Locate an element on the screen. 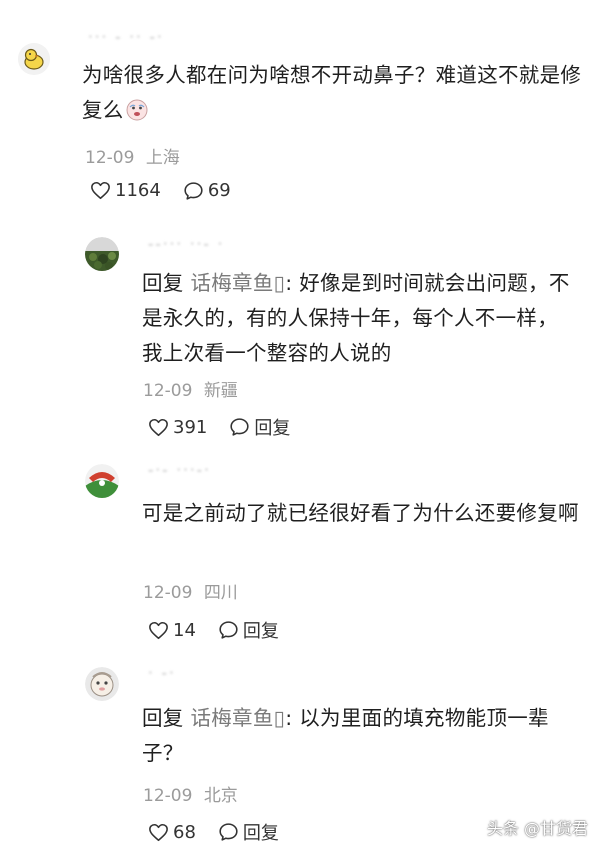  like-count: 14 is located at coordinates (184, 630).